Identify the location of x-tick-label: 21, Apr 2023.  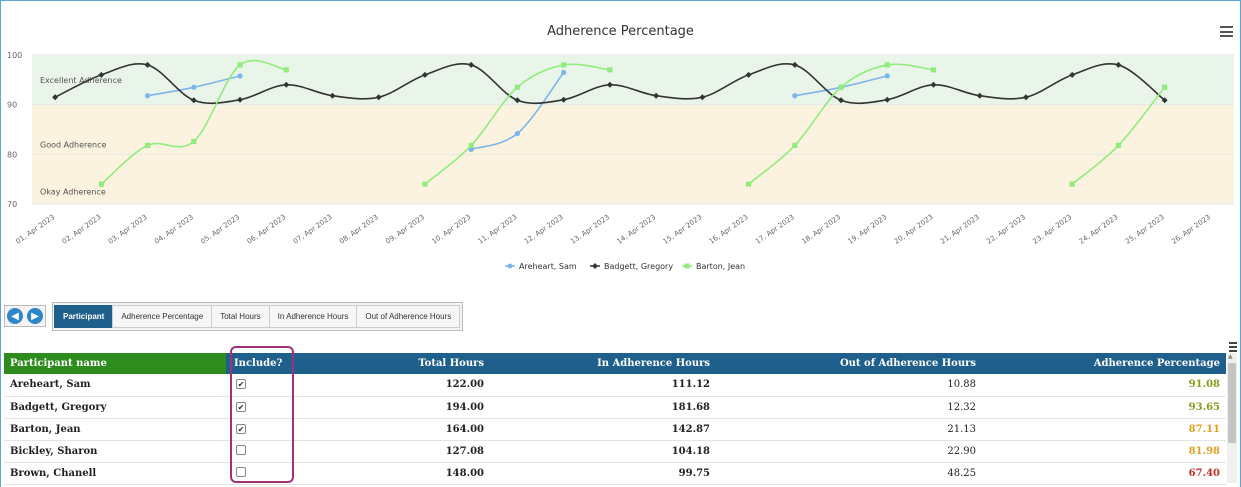
(960, 229).